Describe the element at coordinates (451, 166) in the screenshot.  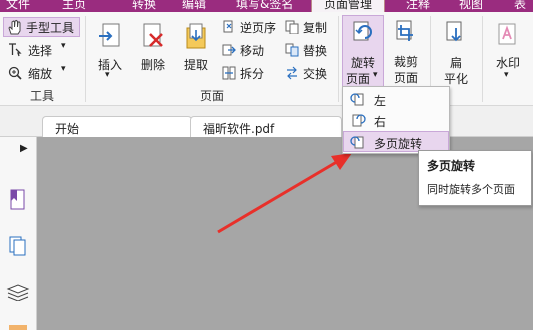
I see `tooltip-title: 多页旋转` at that location.